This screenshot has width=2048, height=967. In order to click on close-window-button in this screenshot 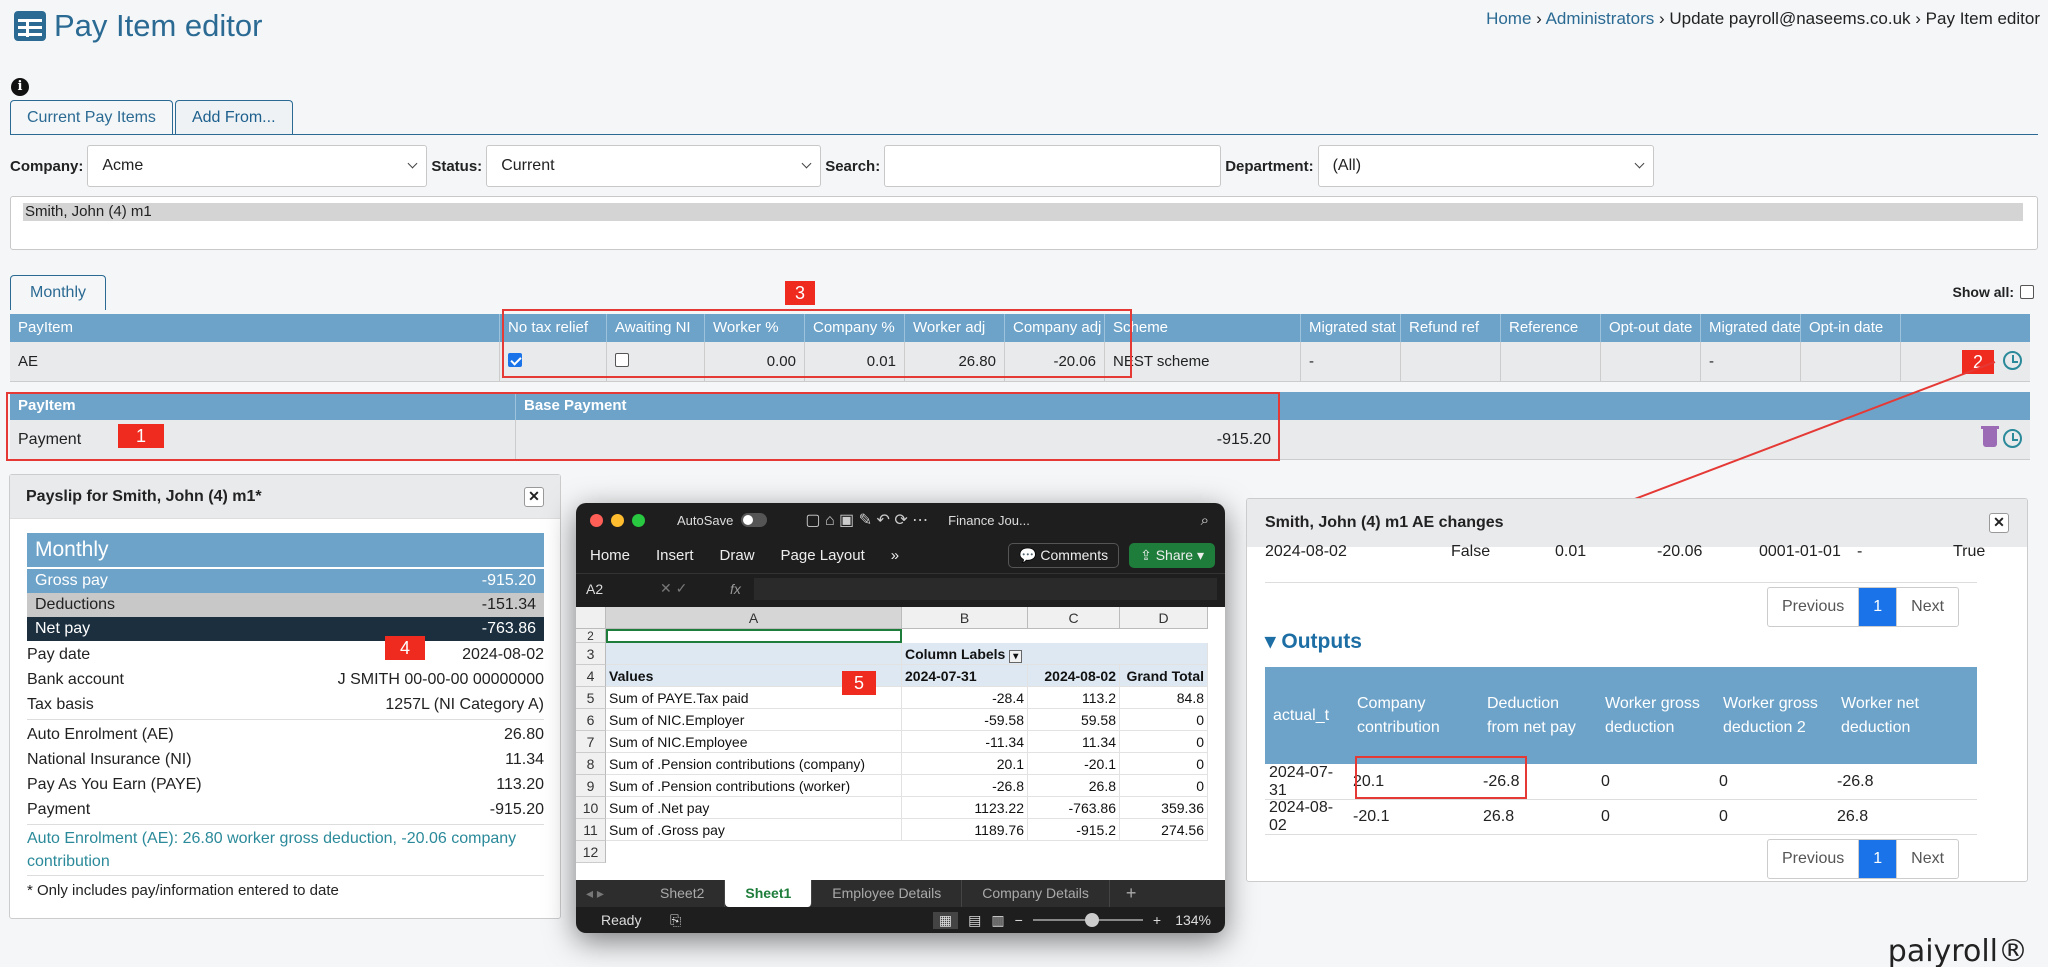, I will do `click(596, 520)`.